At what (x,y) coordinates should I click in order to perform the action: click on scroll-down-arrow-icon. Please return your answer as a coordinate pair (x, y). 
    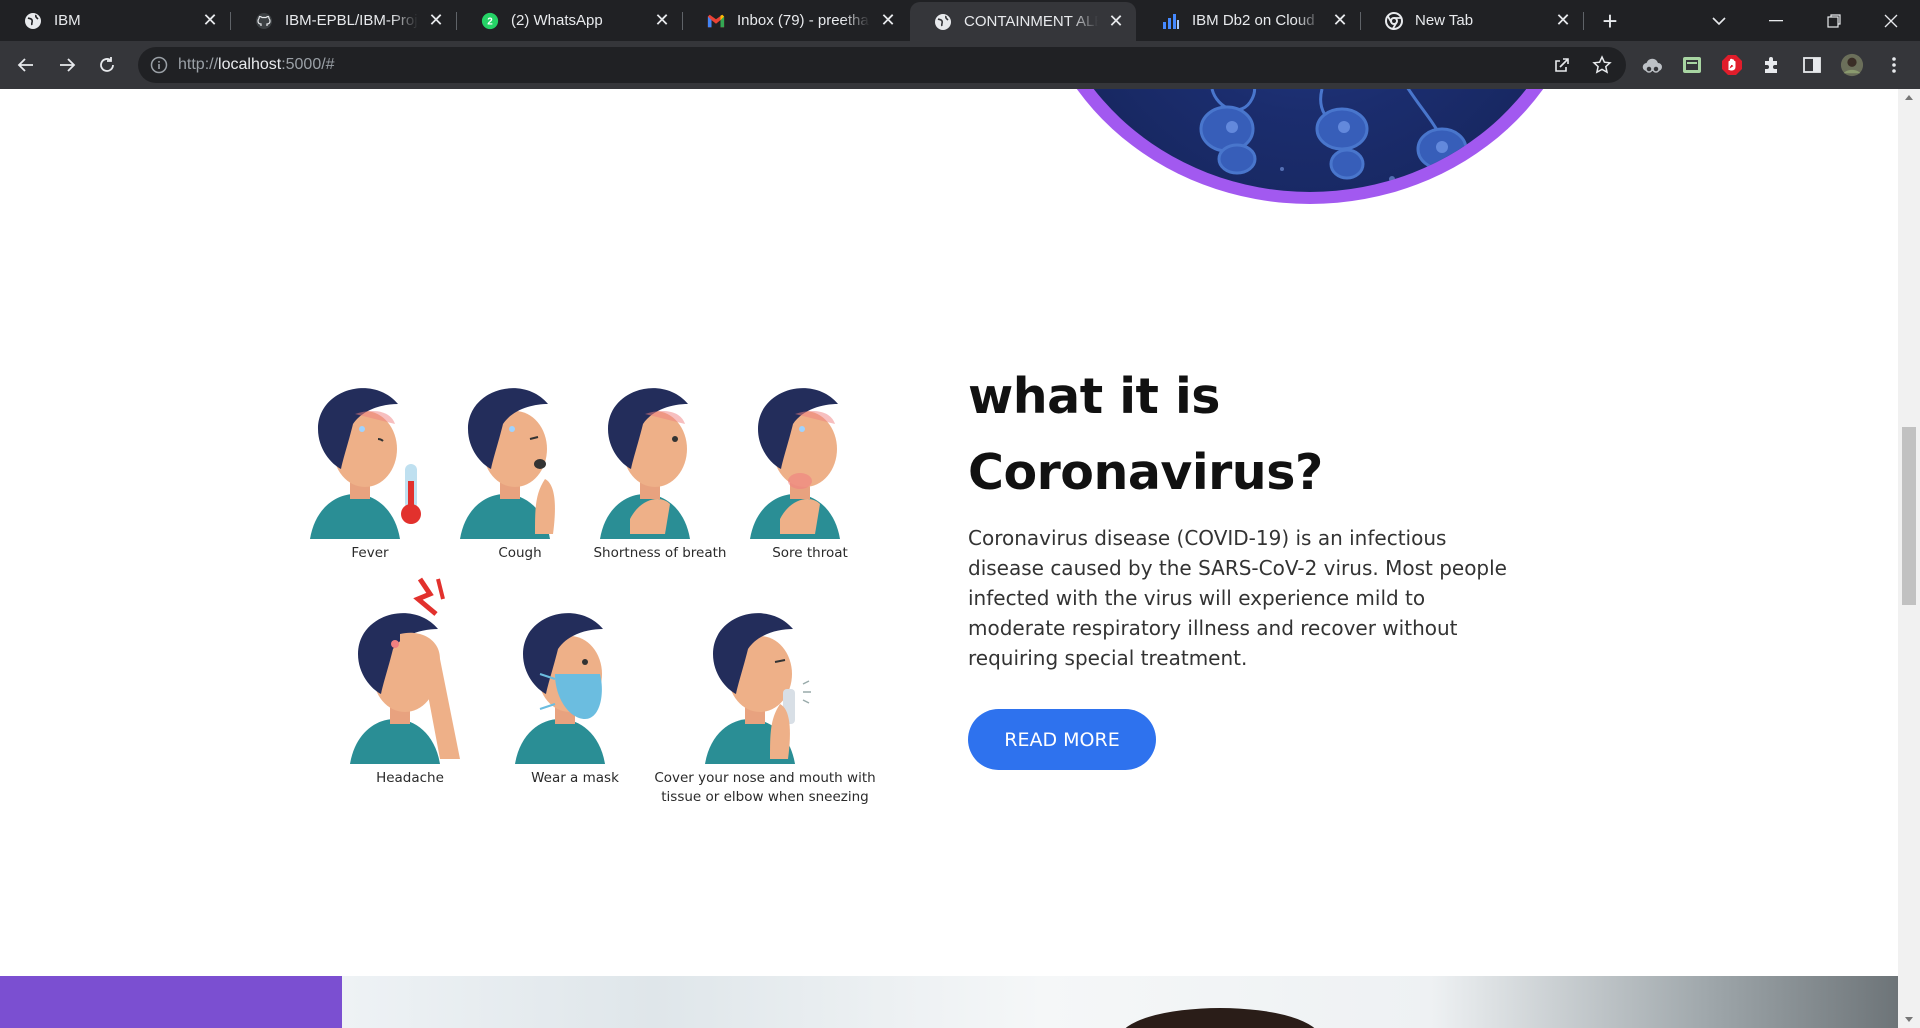
    Looking at the image, I should click on (1909, 1020).